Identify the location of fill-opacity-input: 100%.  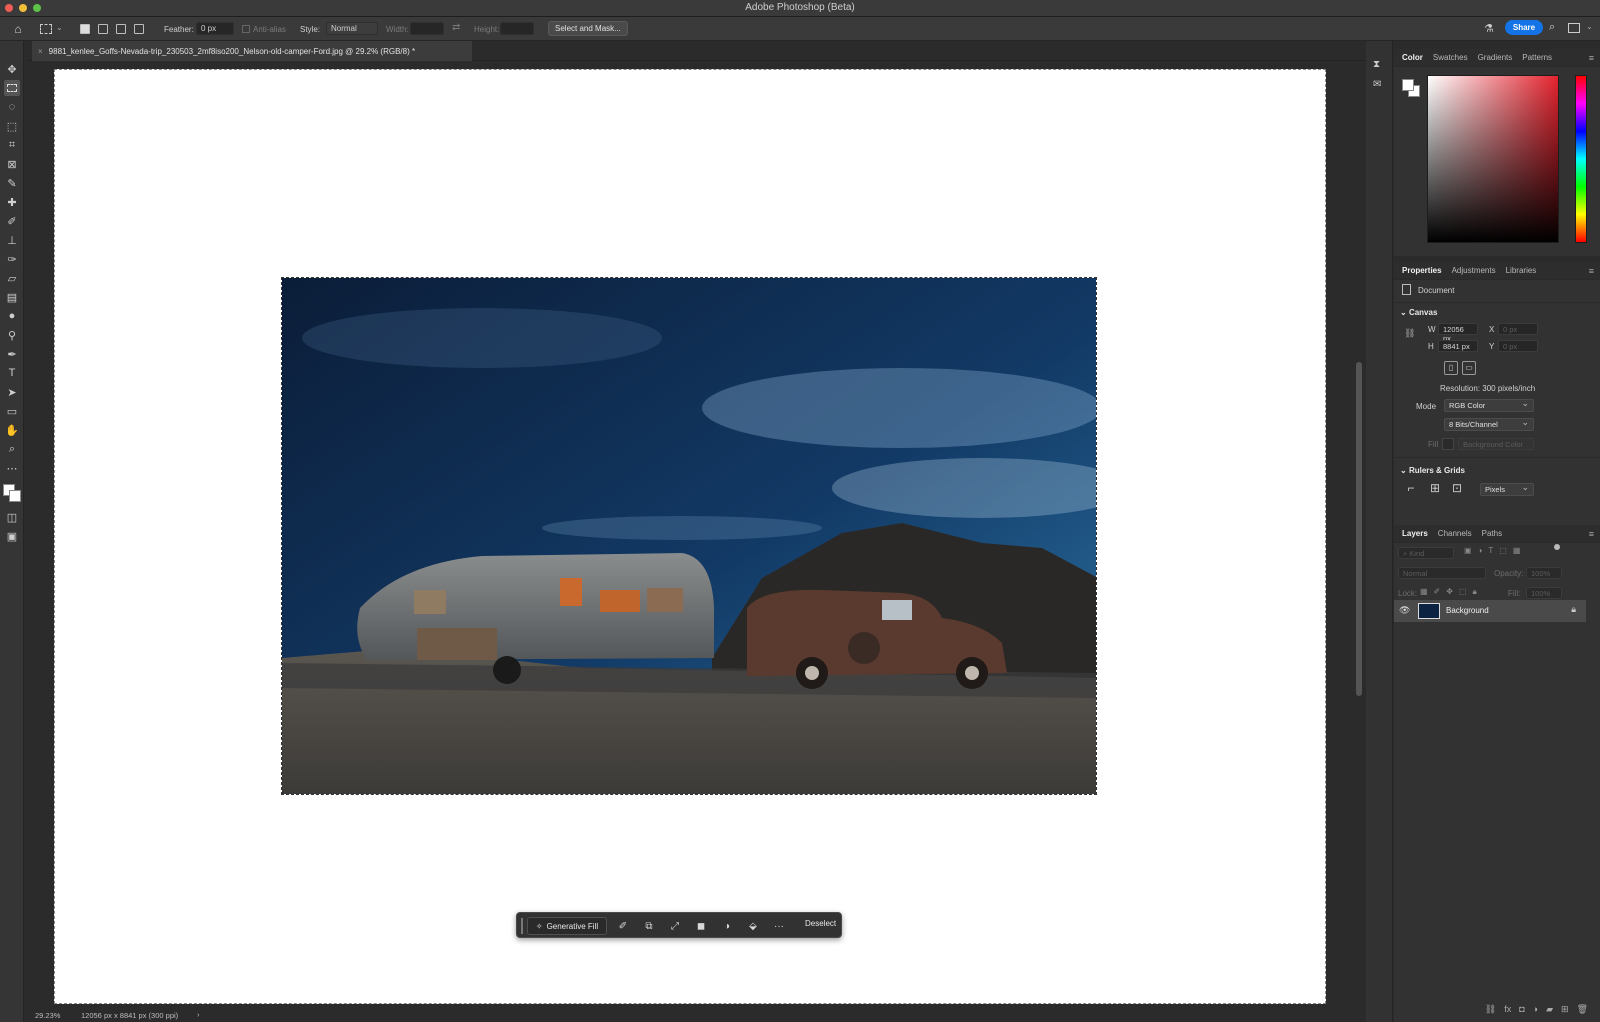
(1544, 593).